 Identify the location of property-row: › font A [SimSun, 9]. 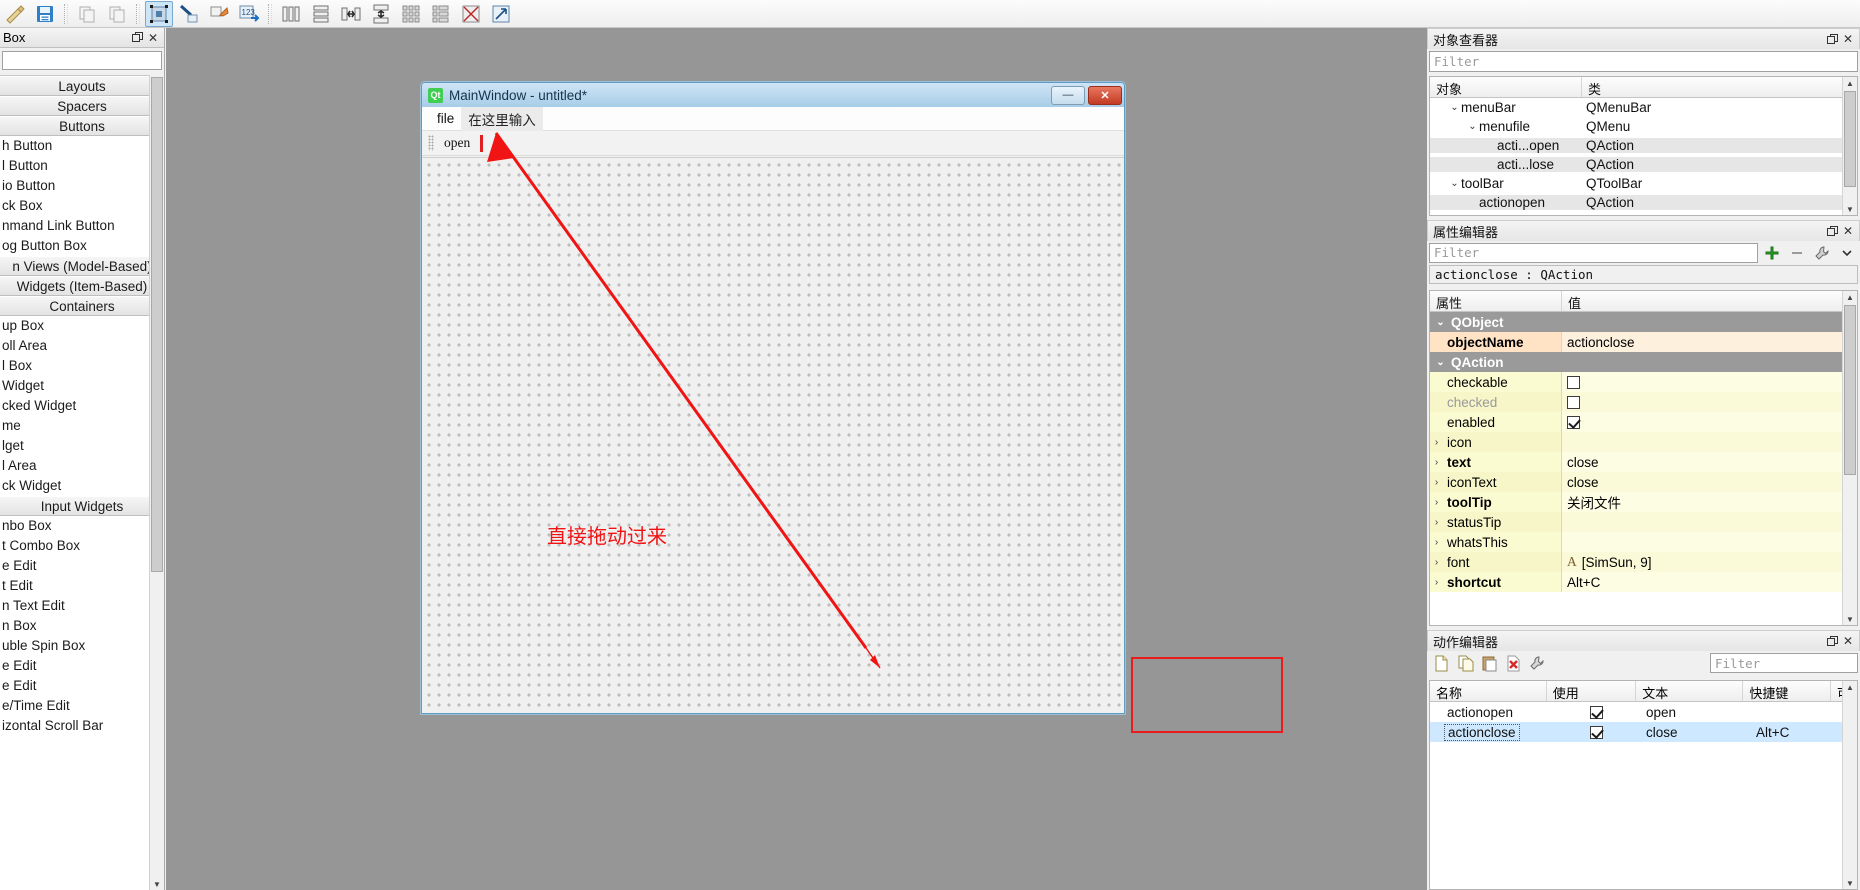
(1643, 562).